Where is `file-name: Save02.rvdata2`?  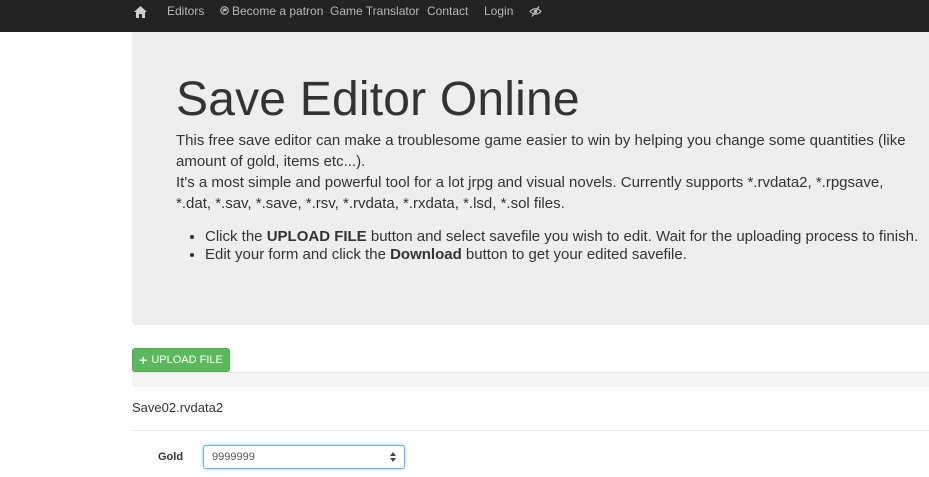 file-name: Save02.rvdata2 is located at coordinates (178, 407).